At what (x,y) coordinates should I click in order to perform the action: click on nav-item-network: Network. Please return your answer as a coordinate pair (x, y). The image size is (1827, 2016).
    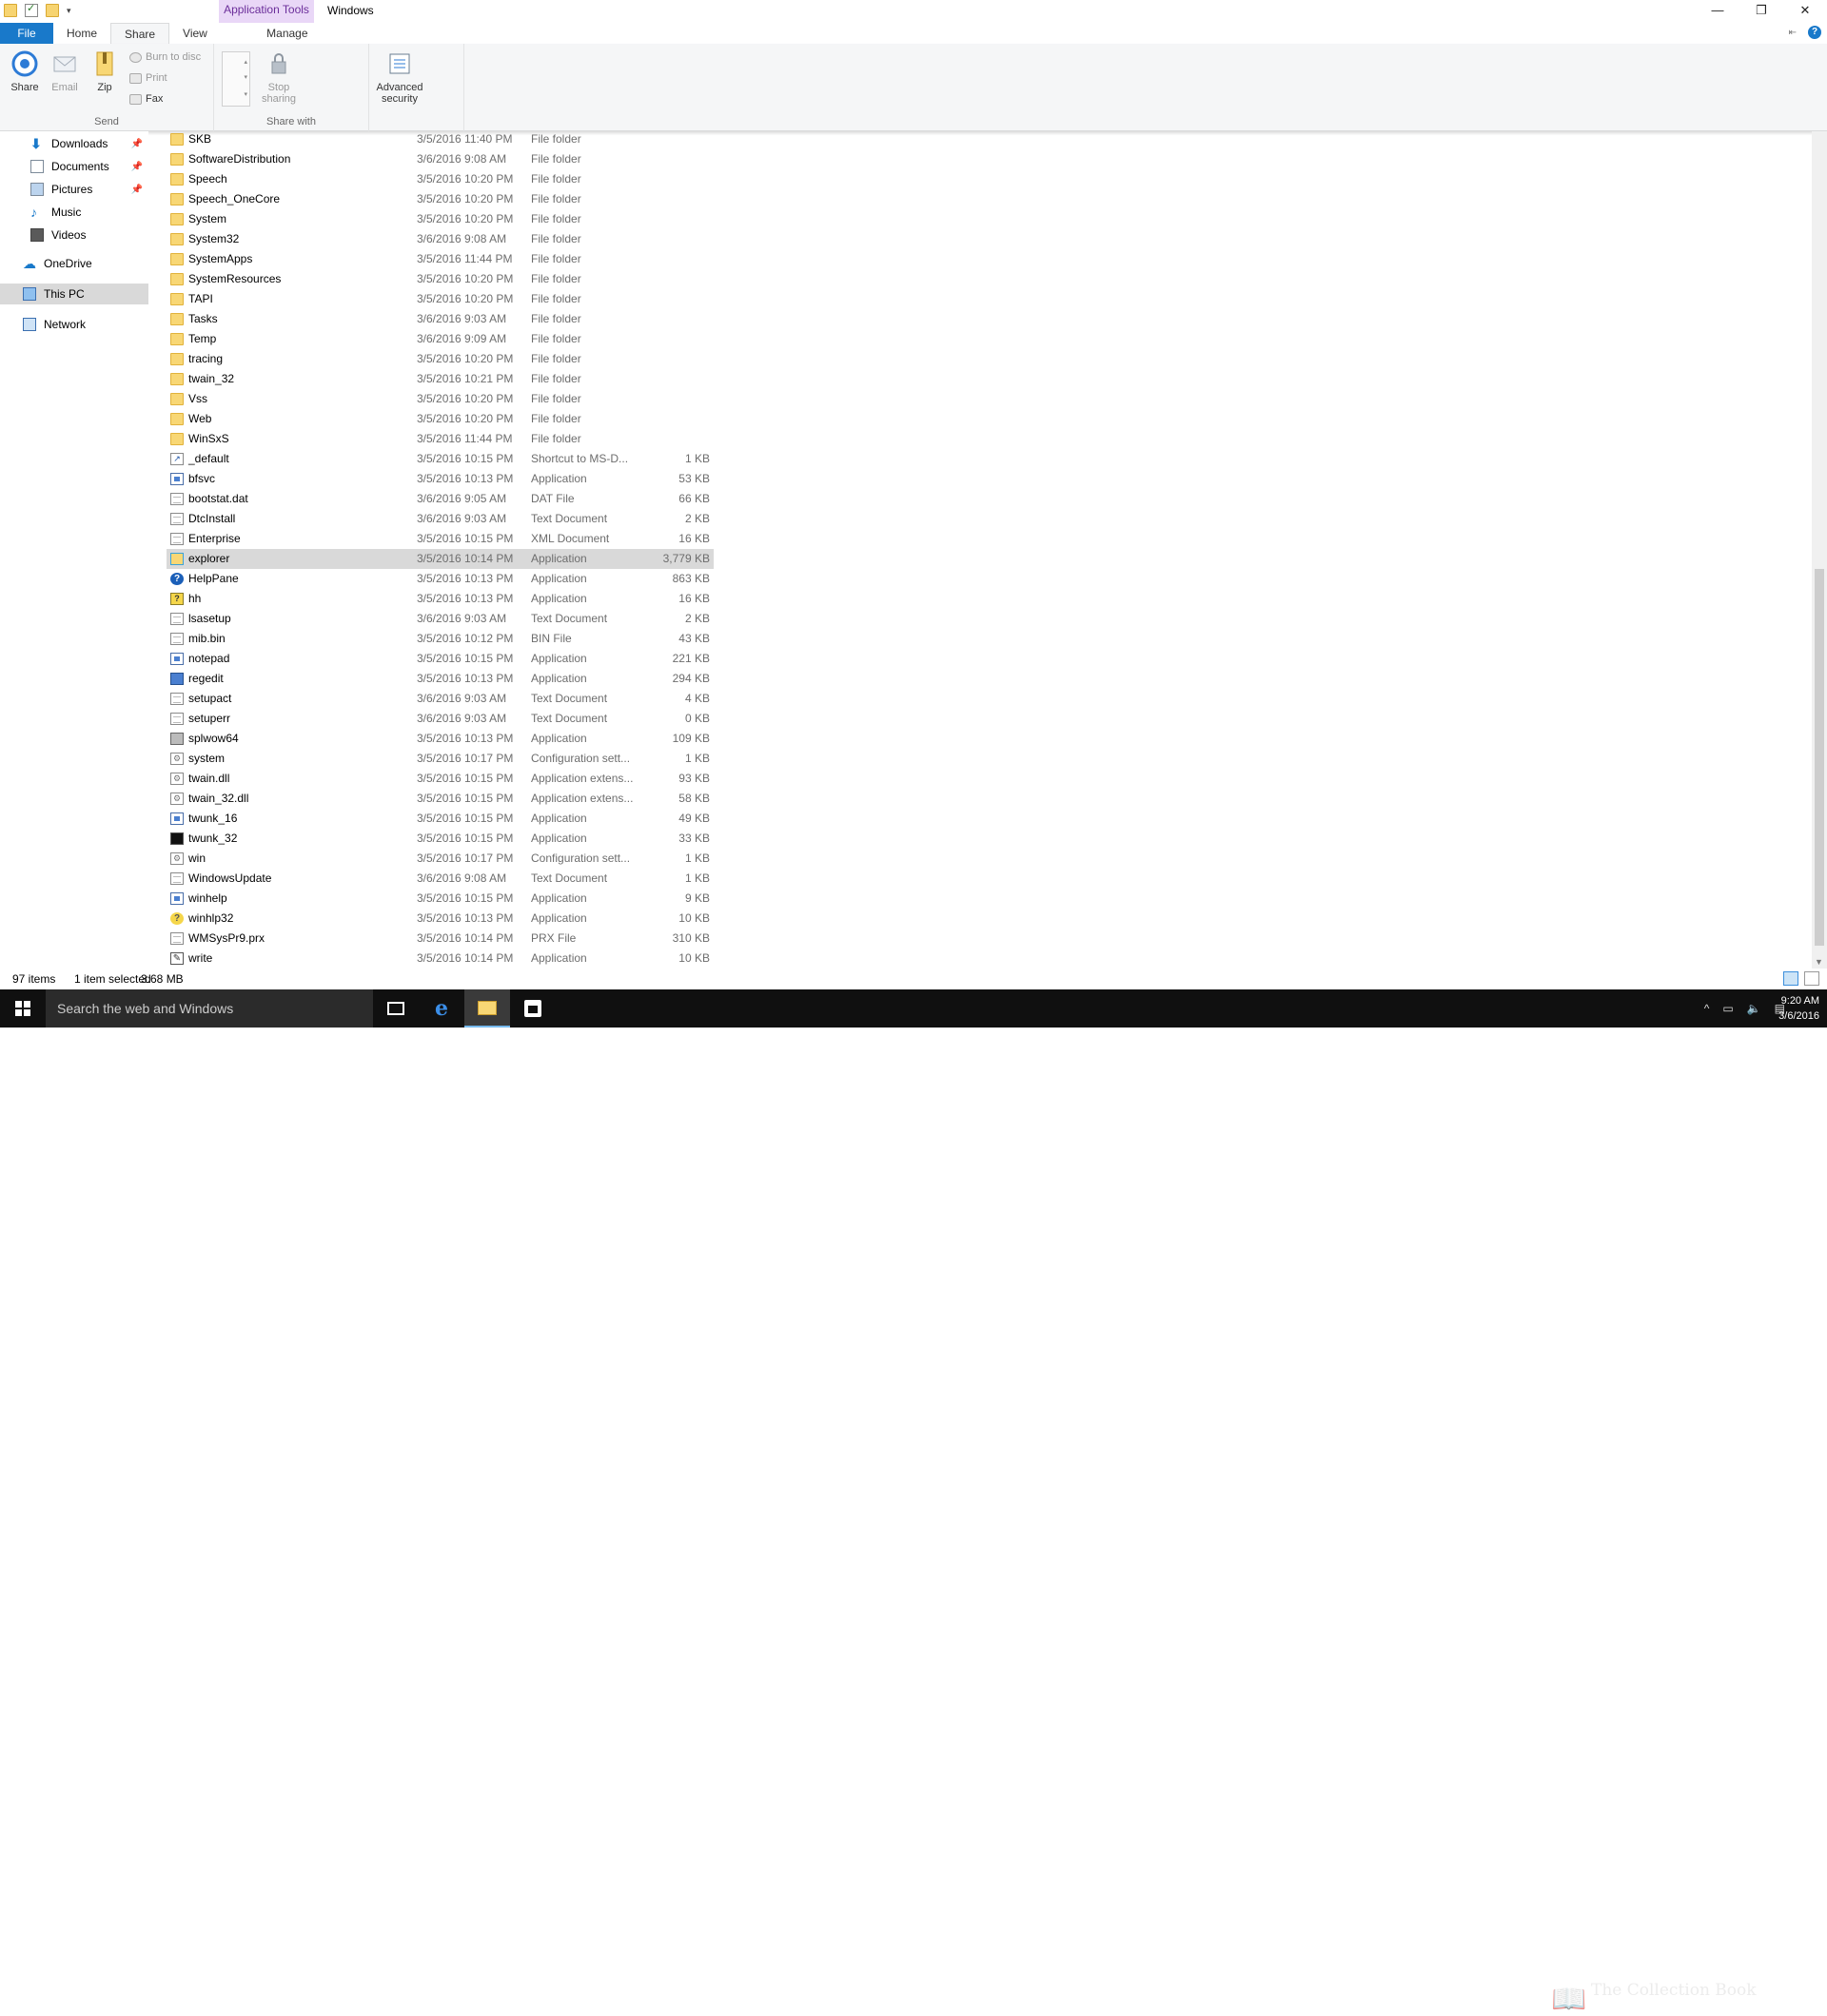
    Looking at the image, I should click on (74, 324).